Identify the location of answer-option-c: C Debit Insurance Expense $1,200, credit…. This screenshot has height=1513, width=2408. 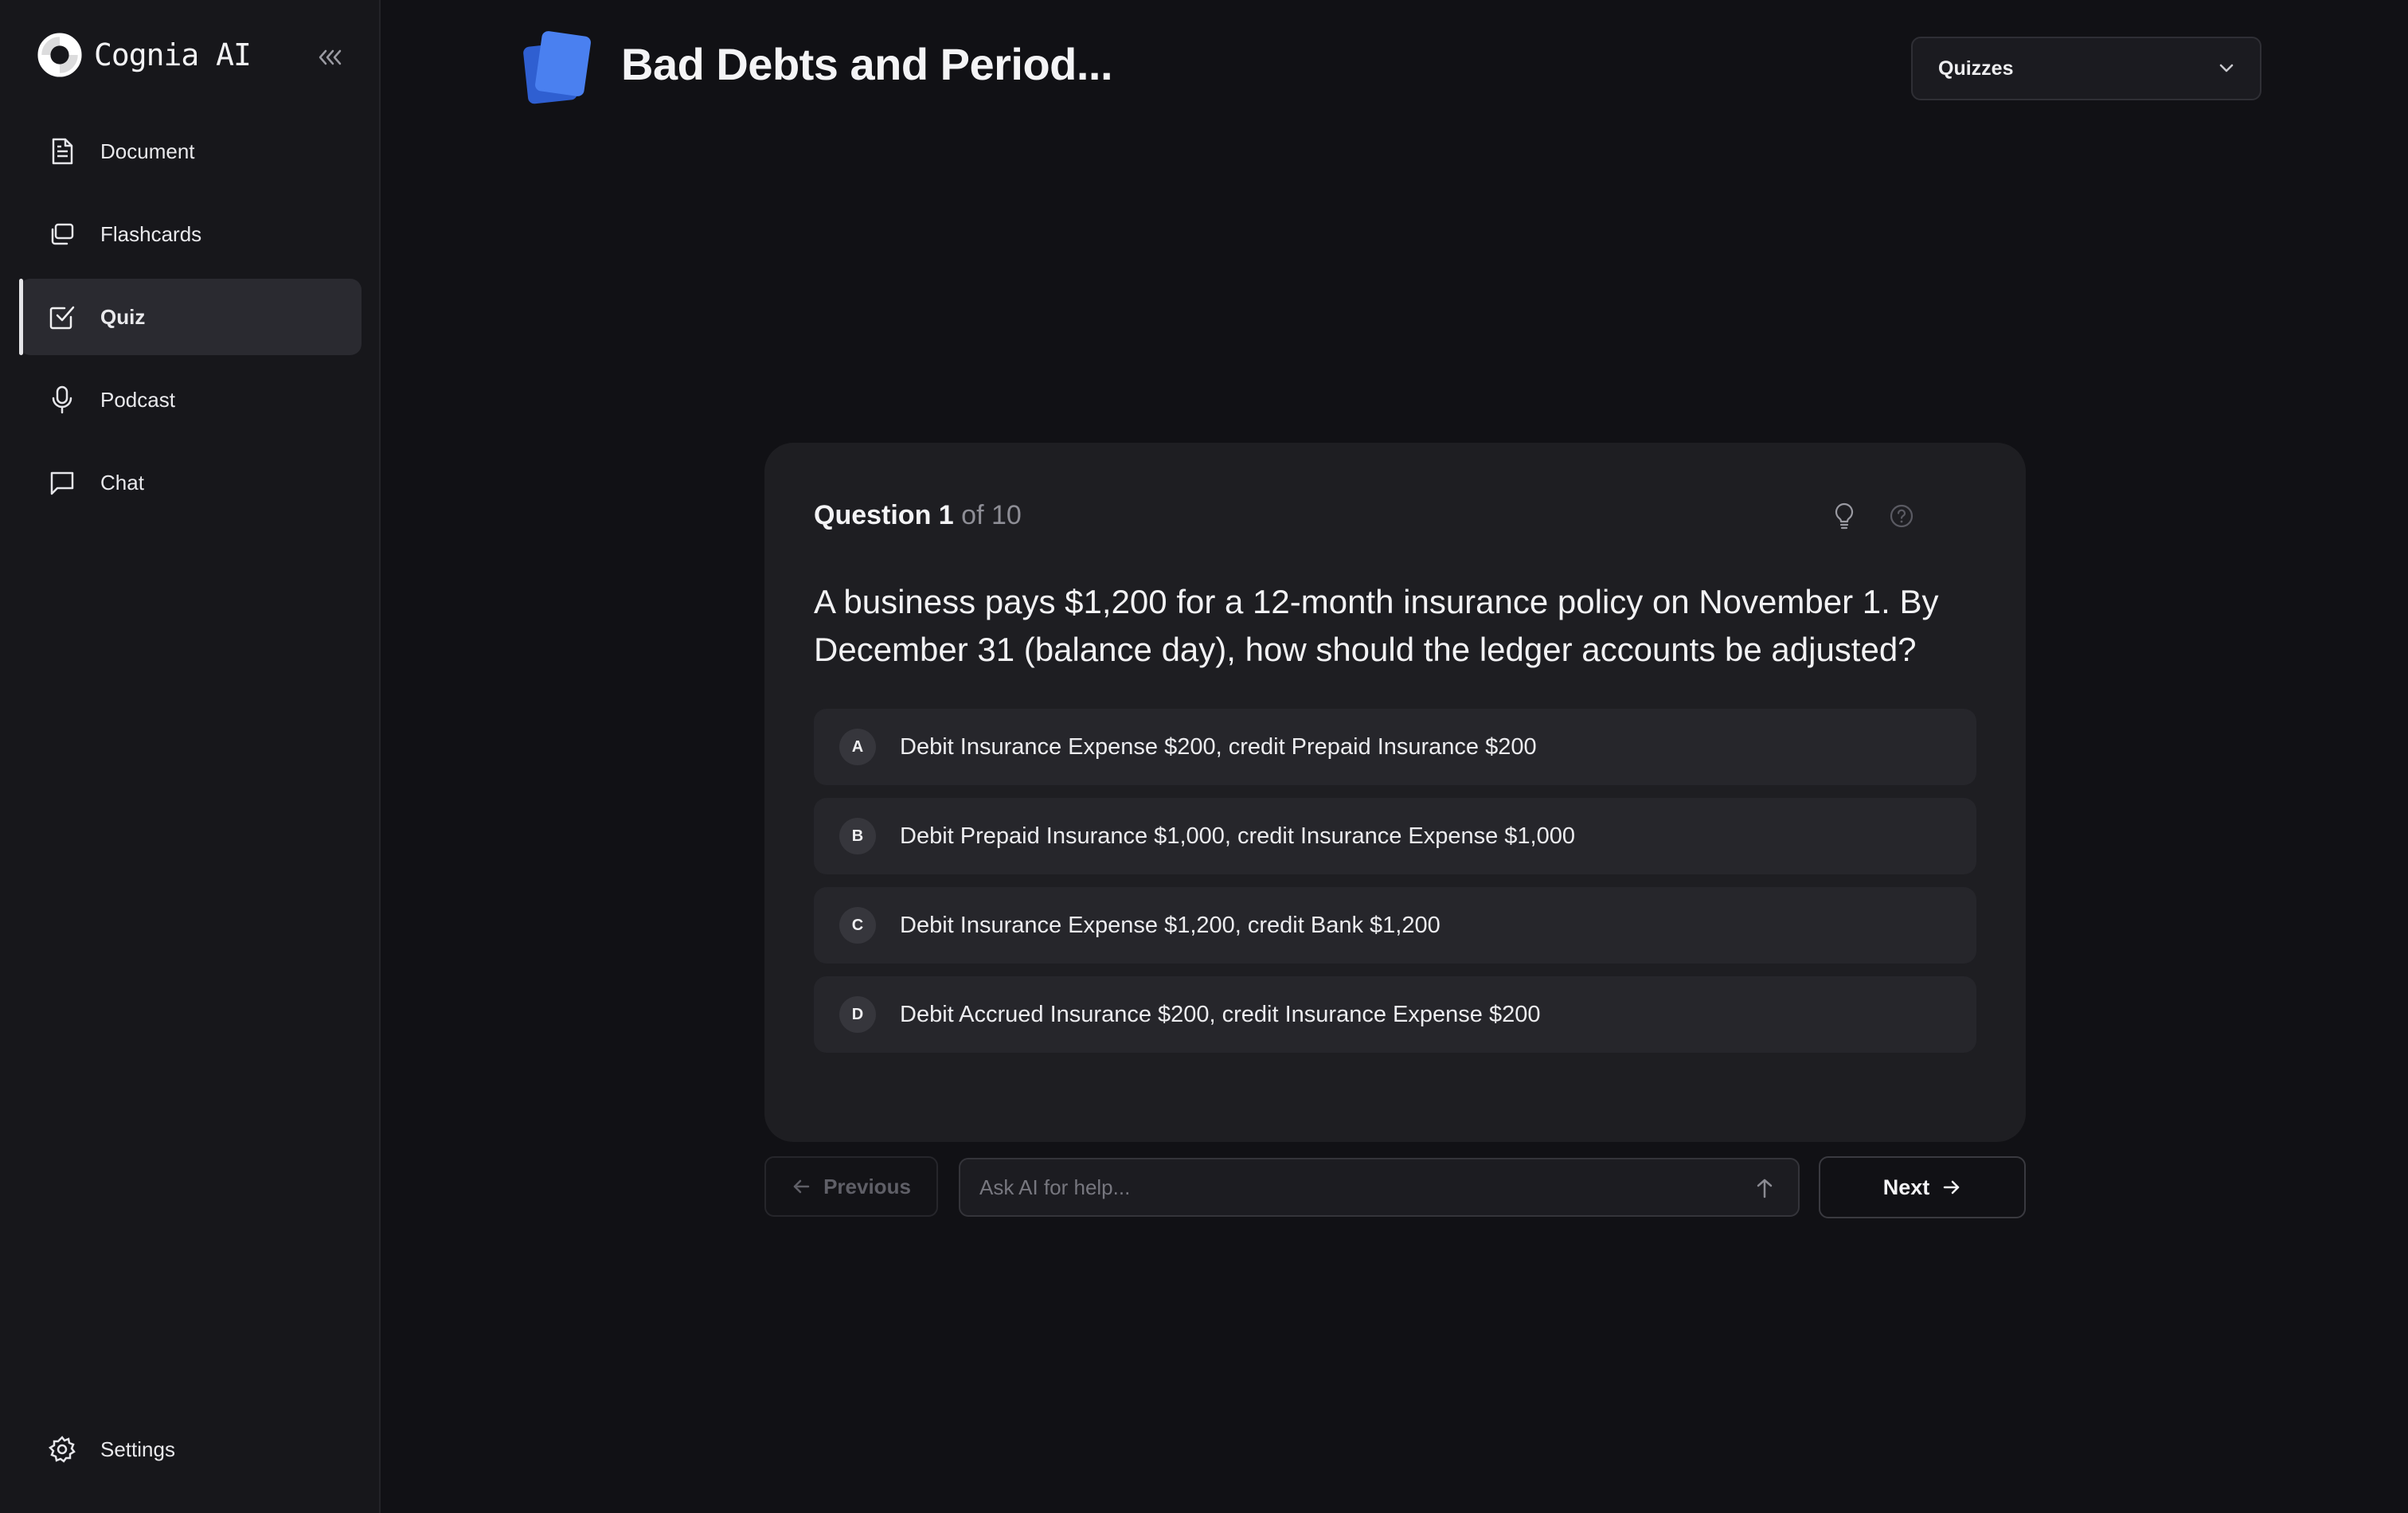
(1395, 926).